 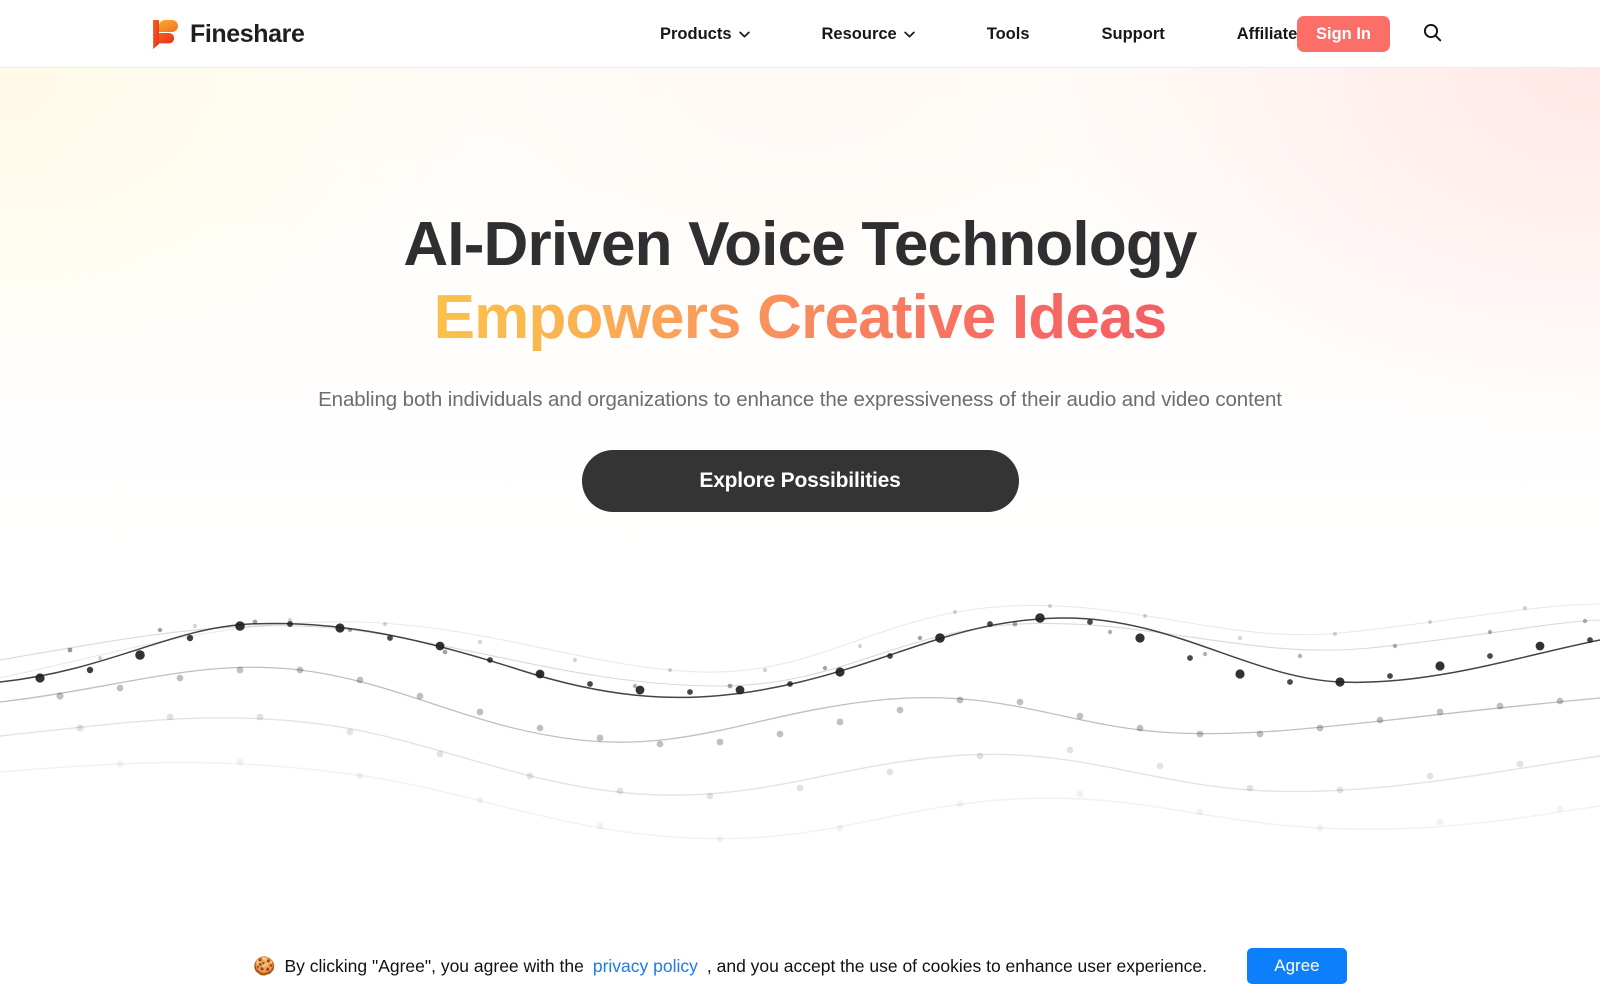 What do you see at coordinates (1343, 34) in the screenshot?
I see `sign-in-button: Sign In` at bounding box center [1343, 34].